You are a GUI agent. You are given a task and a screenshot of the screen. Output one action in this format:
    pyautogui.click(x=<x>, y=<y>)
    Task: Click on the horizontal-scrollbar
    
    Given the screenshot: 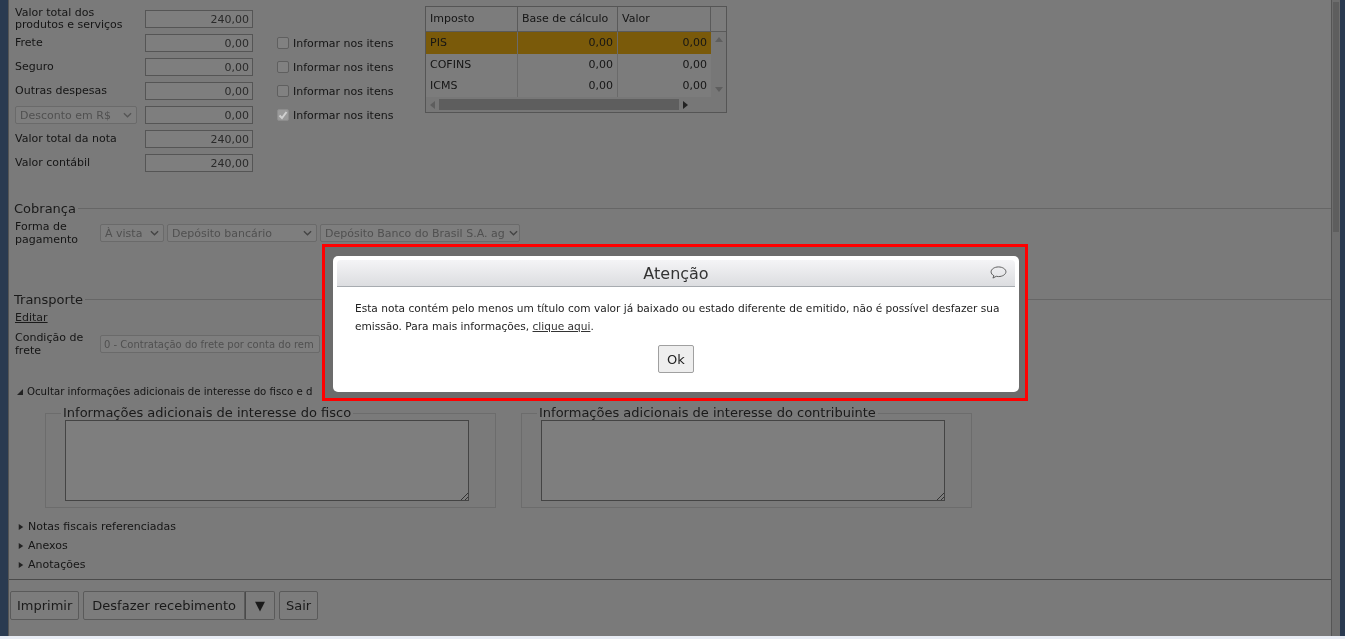 What is the action you would take?
    pyautogui.click(x=576, y=104)
    